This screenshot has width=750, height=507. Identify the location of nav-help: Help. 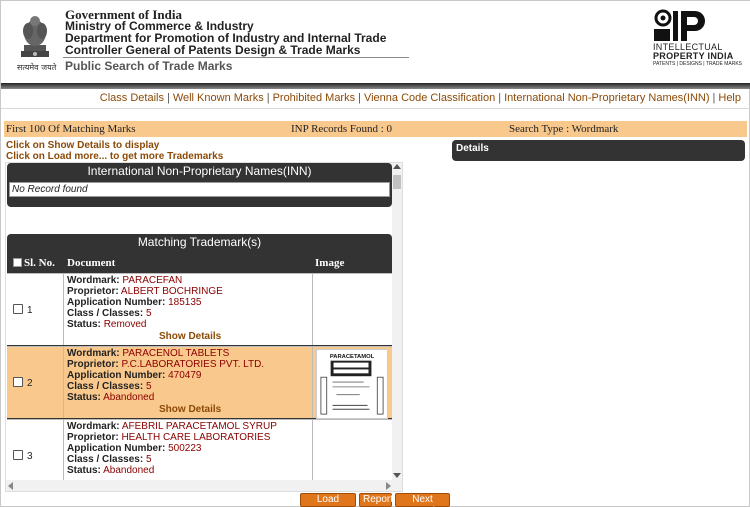
(729, 98).